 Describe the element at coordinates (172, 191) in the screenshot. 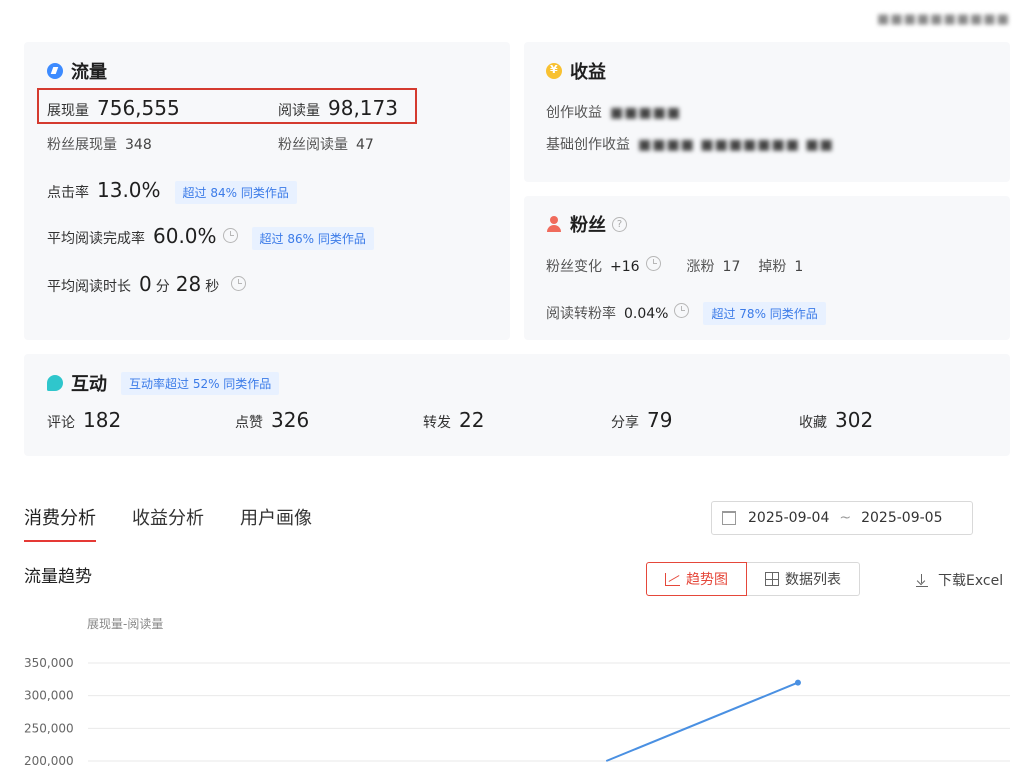

I see `ctr-metric: 点击率 13.0% 超过 84% 同类作品` at that location.